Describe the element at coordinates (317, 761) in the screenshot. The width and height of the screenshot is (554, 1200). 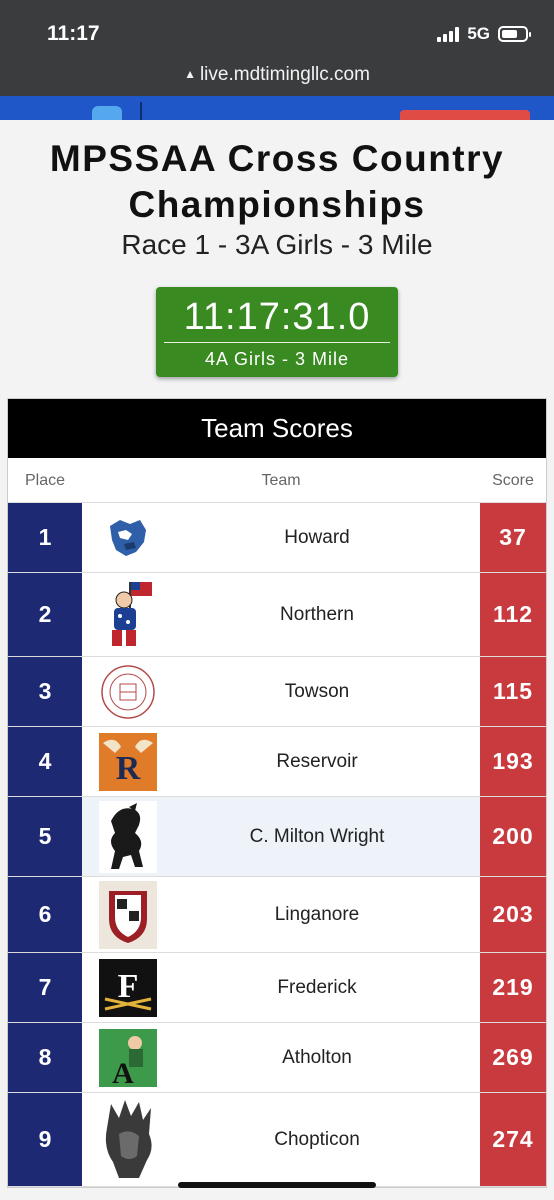
I see `team-name: Reservoir` at that location.